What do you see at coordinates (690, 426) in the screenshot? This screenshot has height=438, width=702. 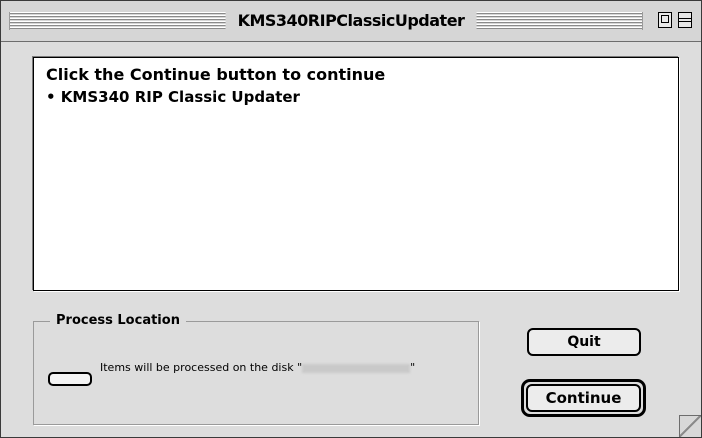 I see `resize-grip-icon` at bounding box center [690, 426].